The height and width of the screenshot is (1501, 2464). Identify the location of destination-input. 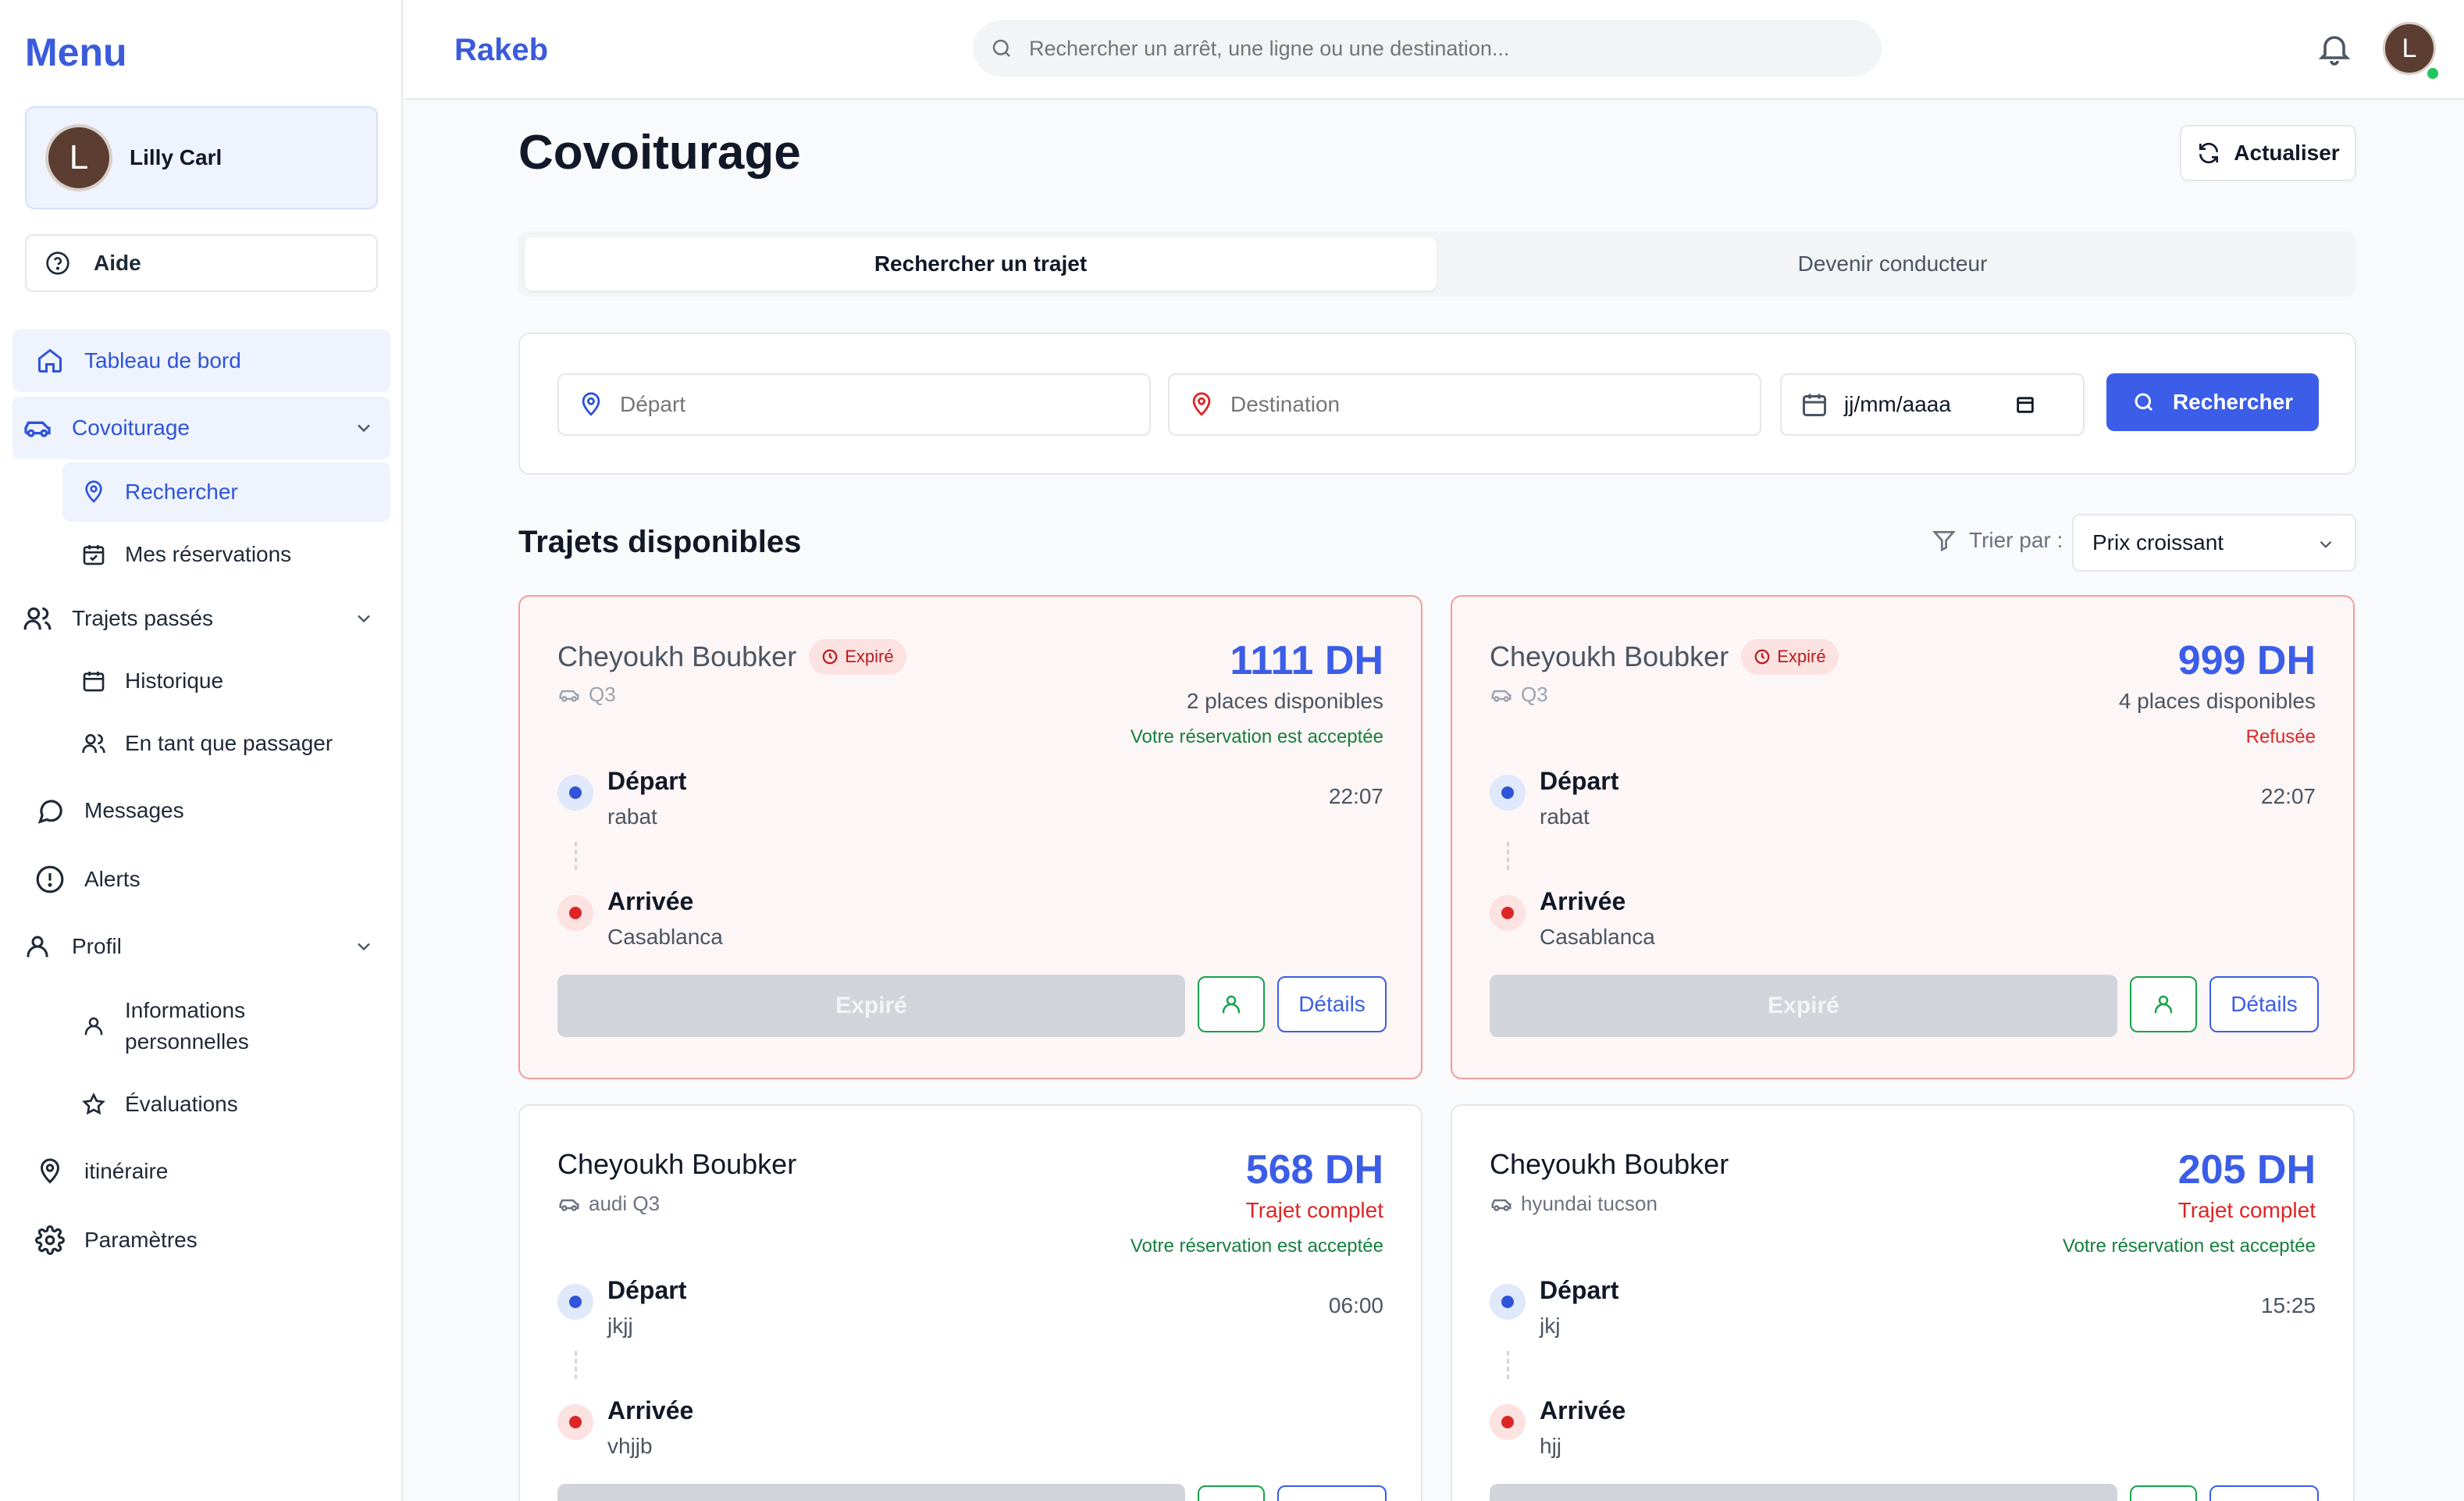
(1465, 404).